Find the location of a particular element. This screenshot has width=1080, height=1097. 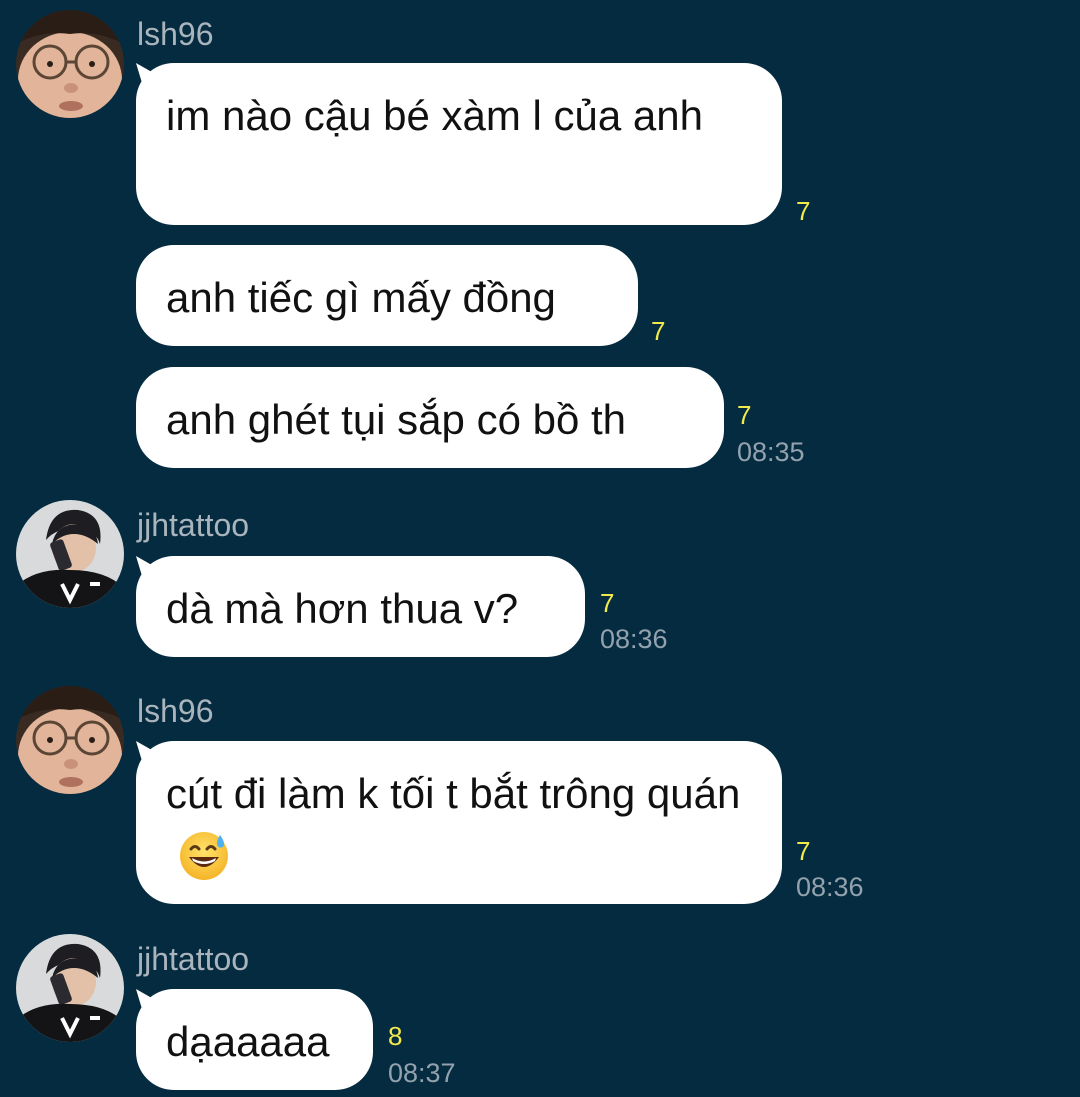

message-text: dạaaaaa is located at coordinates (248, 1041).